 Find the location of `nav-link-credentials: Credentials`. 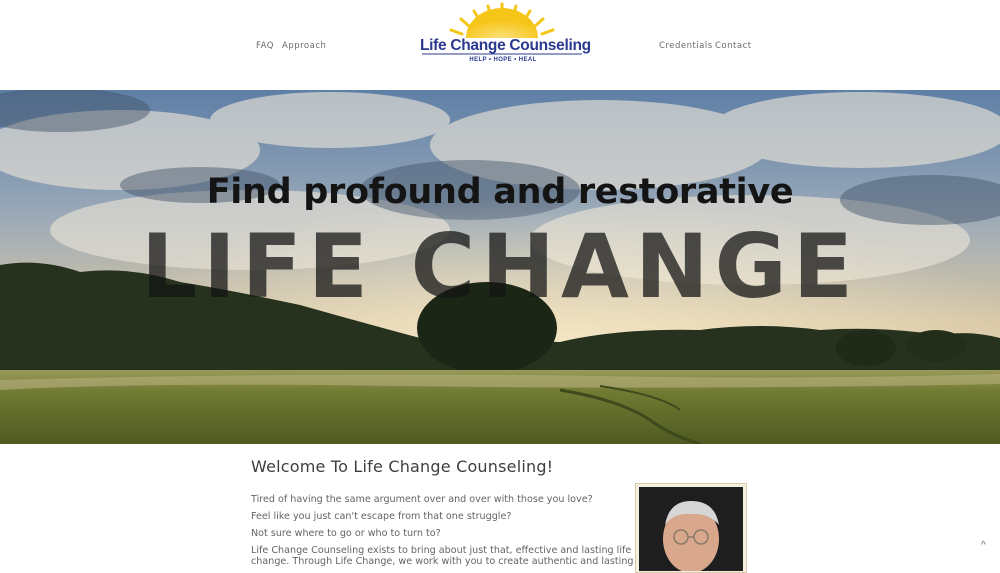

nav-link-credentials: Credentials is located at coordinates (686, 46).